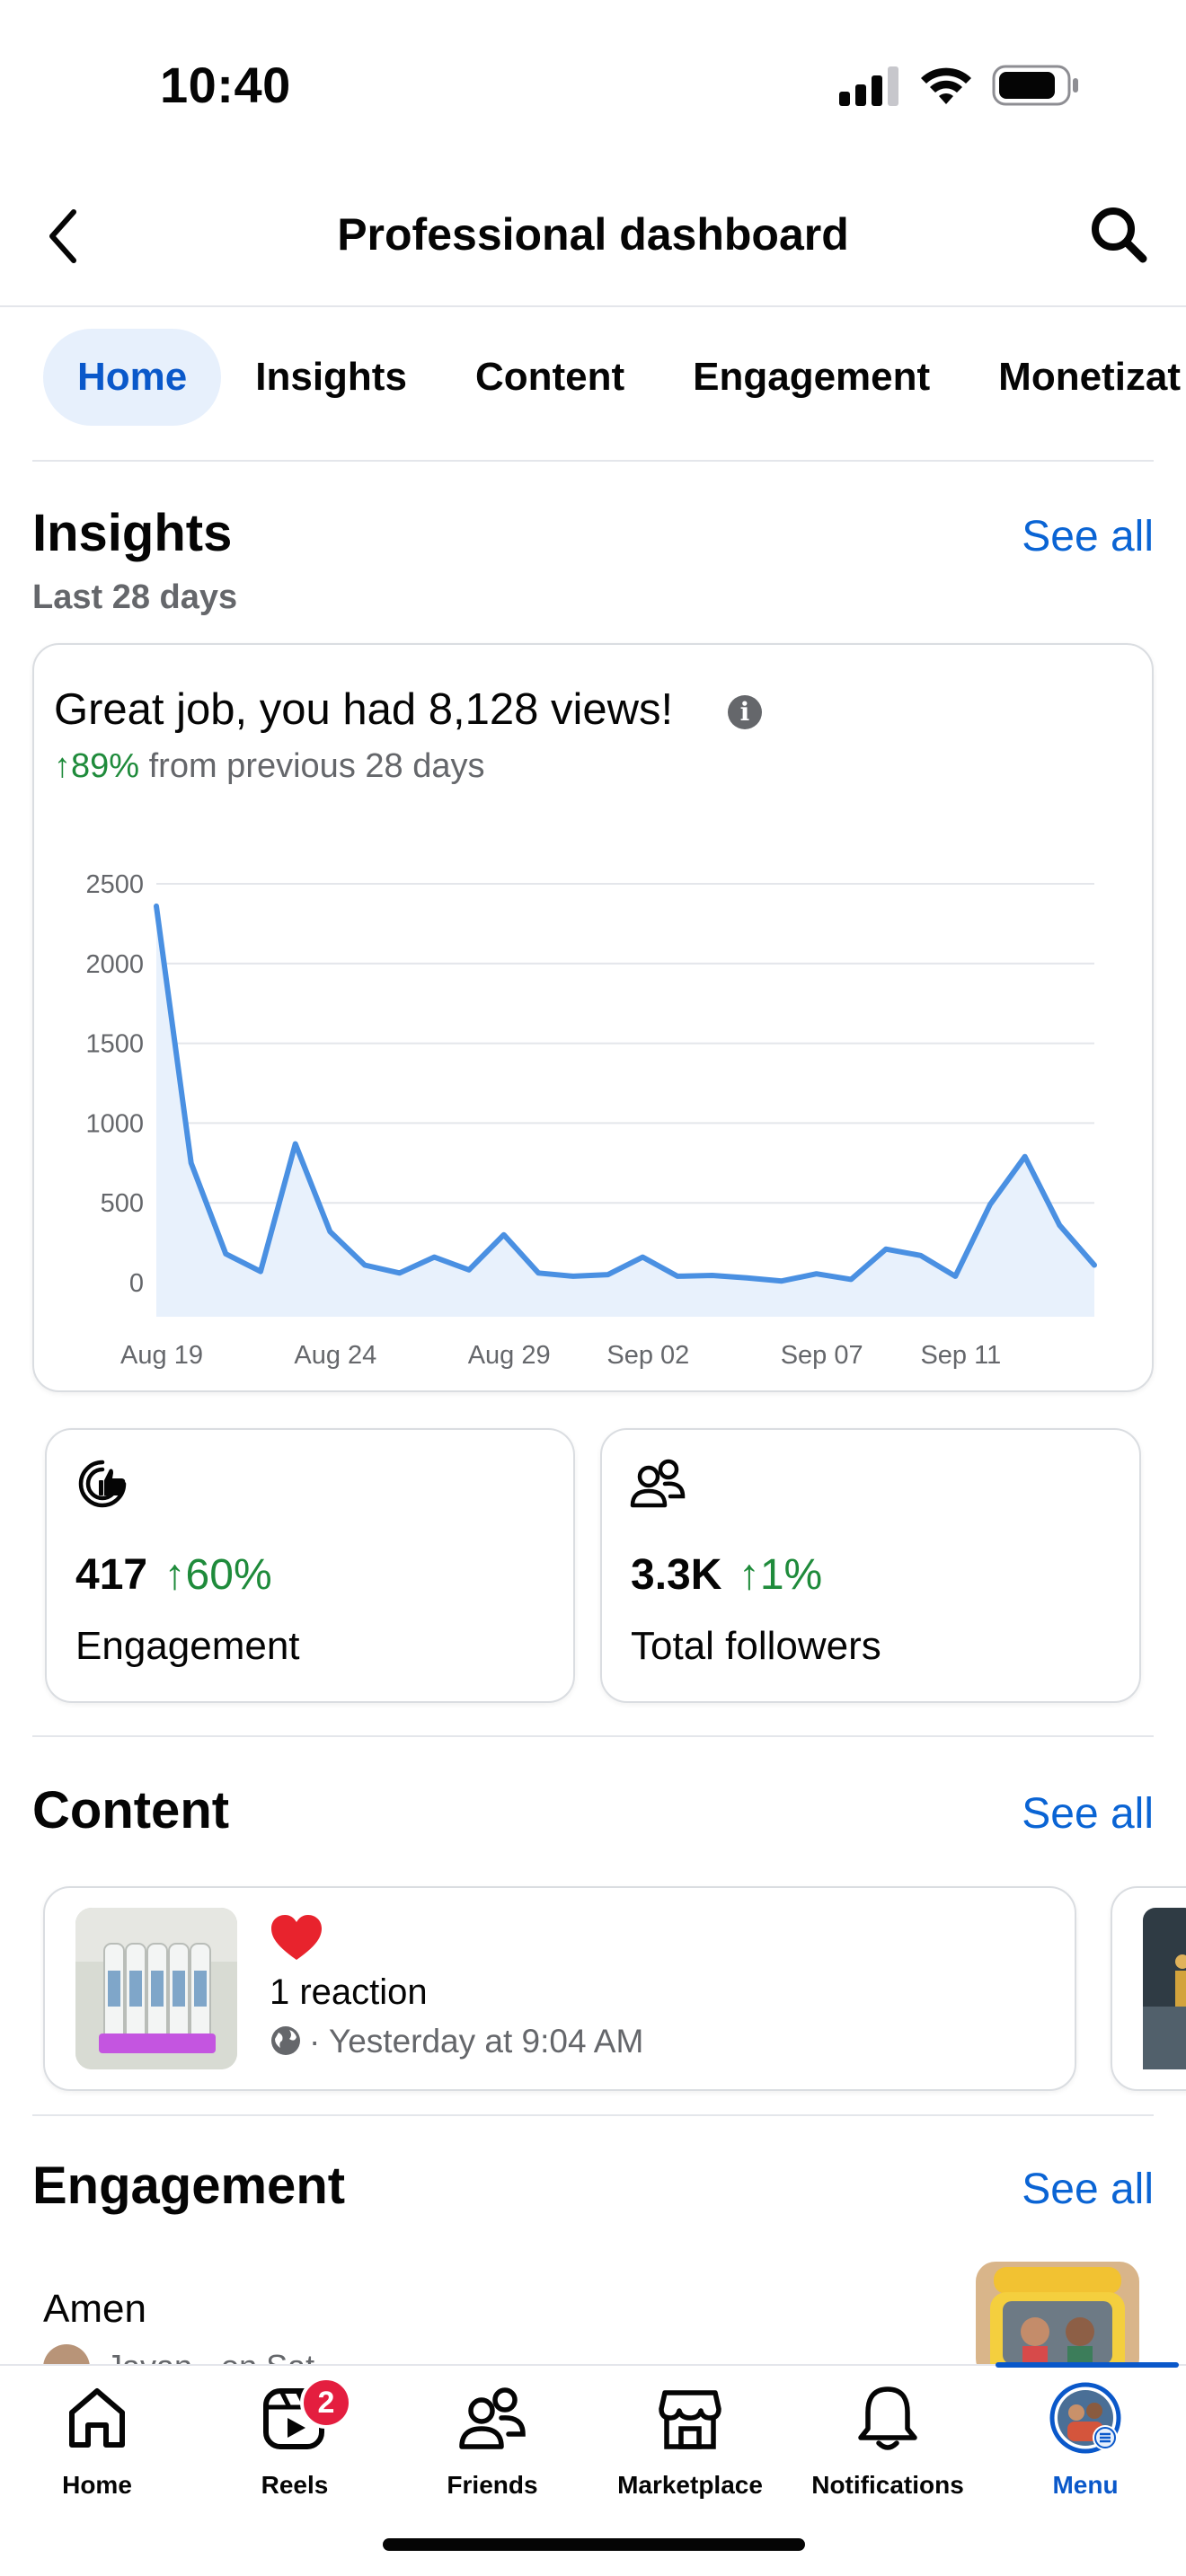 This screenshot has width=1186, height=2576. What do you see at coordinates (887, 2418) in the screenshot?
I see `bell-icon` at bounding box center [887, 2418].